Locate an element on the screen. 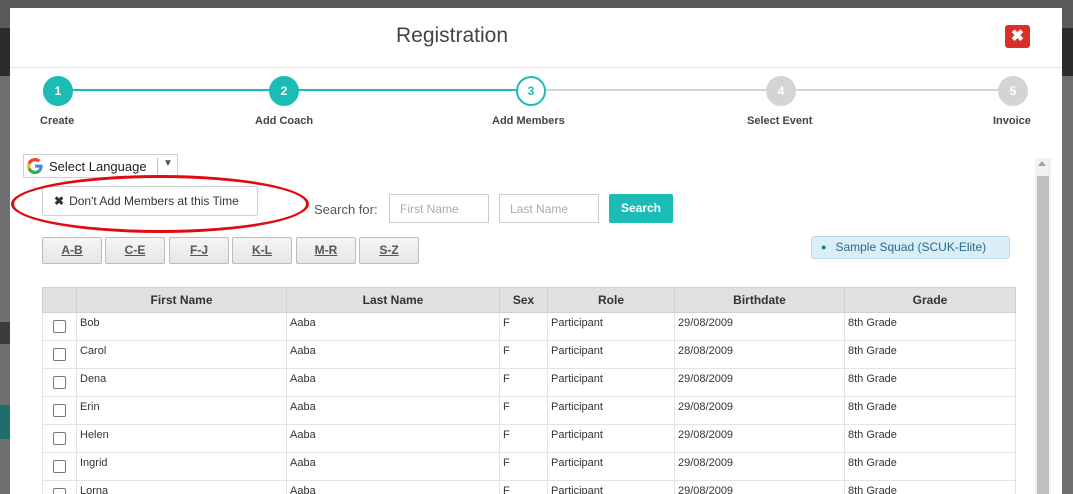 This screenshot has height=494, width=1073. step-2-circle: 2 is located at coordinates (284, 91).